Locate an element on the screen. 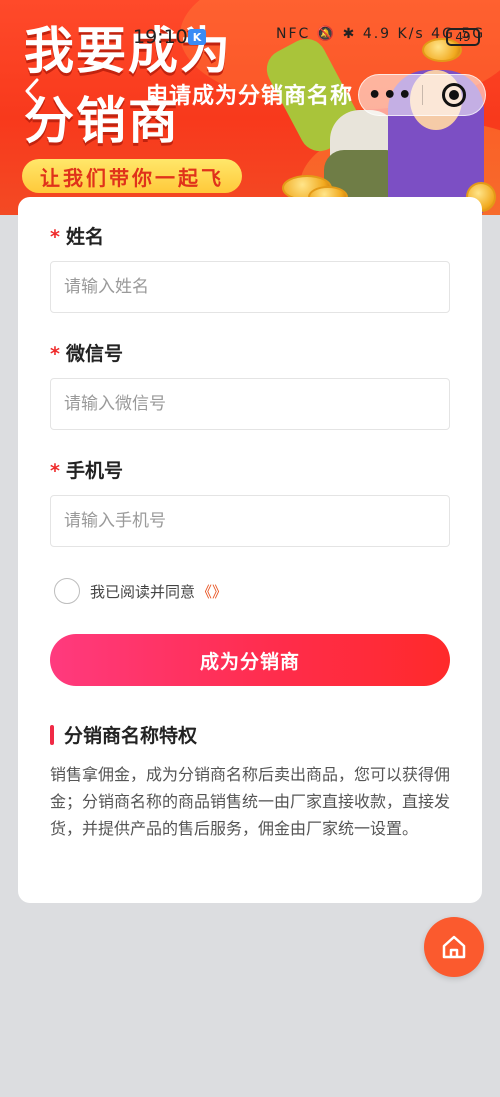 This screenshot has height=1097, width=500. home-button is located at coordinates (454, 947).